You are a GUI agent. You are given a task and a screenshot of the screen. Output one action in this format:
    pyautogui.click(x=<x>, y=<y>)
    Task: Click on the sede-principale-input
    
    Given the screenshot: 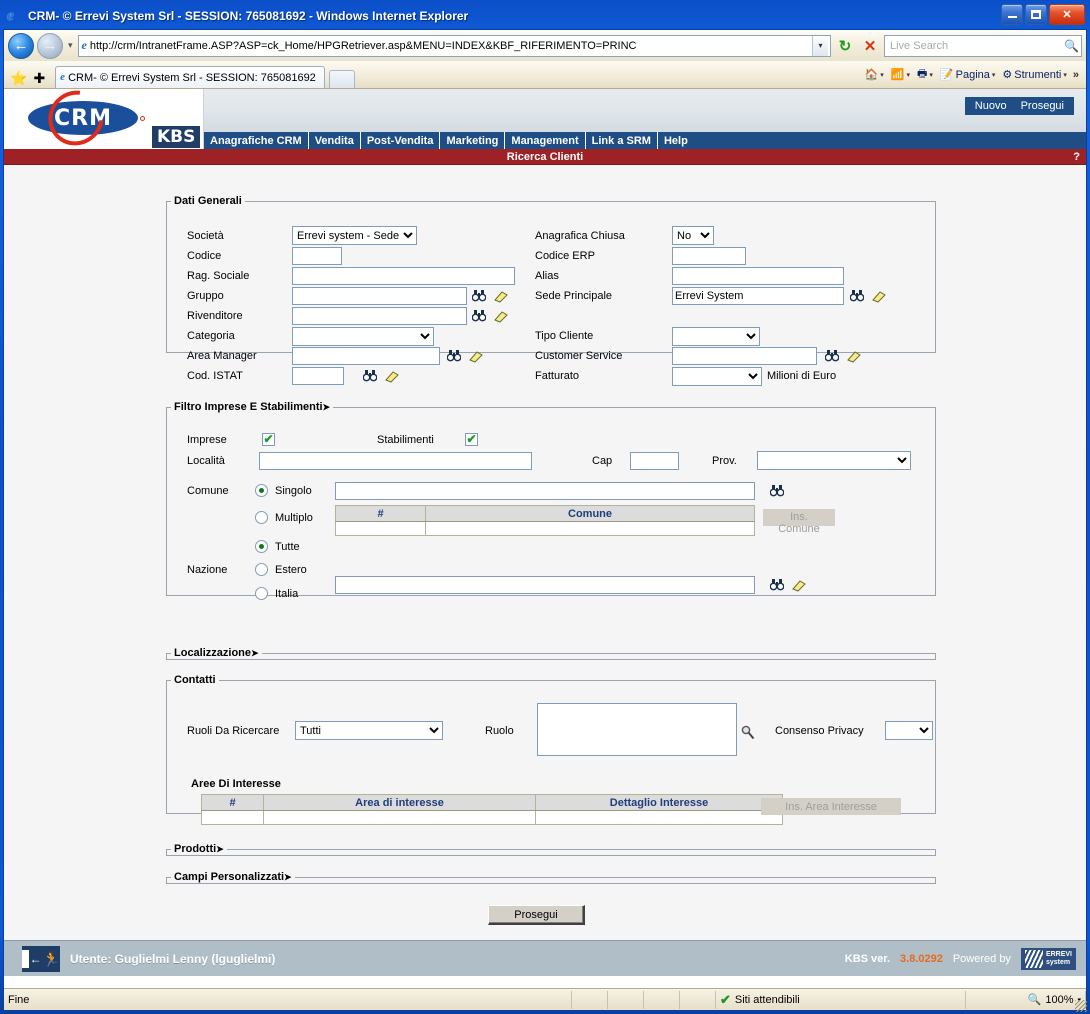 What is the action you would take?
    pyautogui.click(x=758, y=296)
    